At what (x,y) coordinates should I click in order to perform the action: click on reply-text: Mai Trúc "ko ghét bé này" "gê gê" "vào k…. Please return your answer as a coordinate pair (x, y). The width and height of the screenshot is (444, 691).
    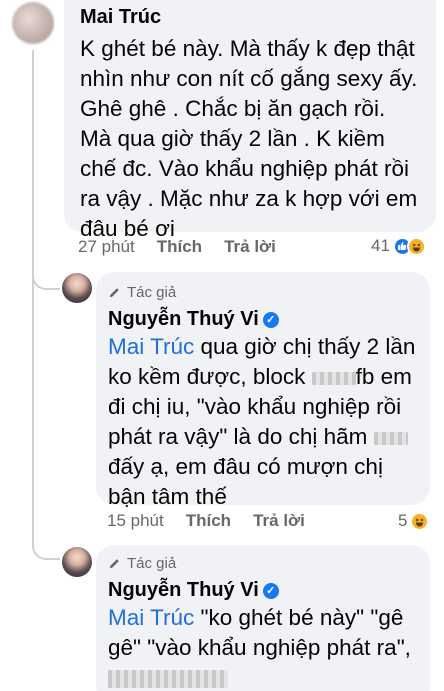
    Looking at the image, I should click on (267, 647).